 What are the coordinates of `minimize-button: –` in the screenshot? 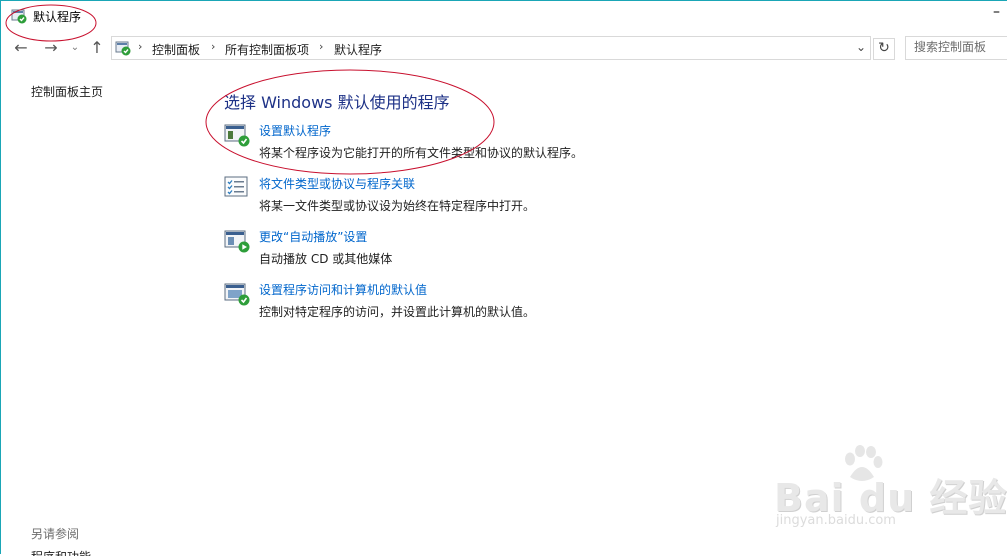 It's located at (998, 14).